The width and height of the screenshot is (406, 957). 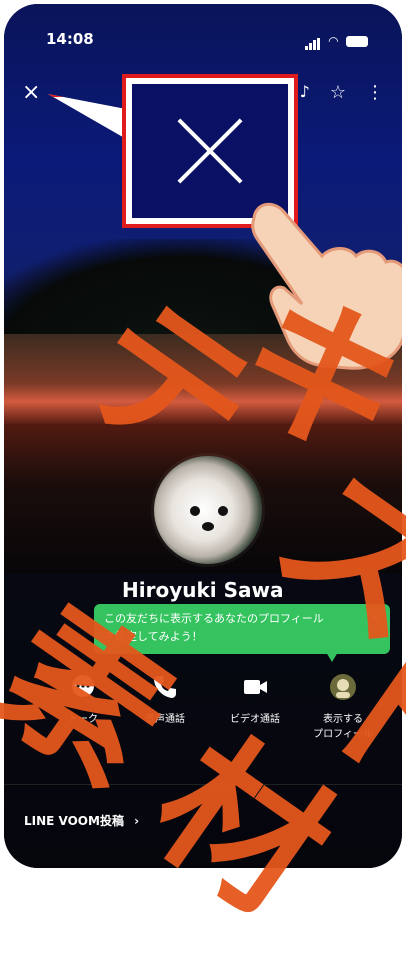 I want to click on chat-action: トーク, so click(x=83, y=698).